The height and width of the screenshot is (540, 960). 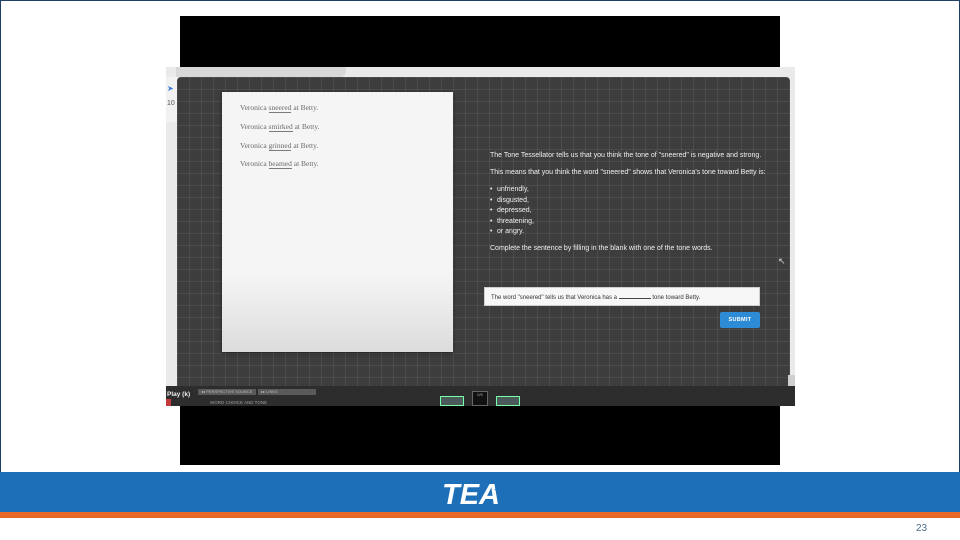 I want to click on play-button: Play (k), so click(x=178, y=394).